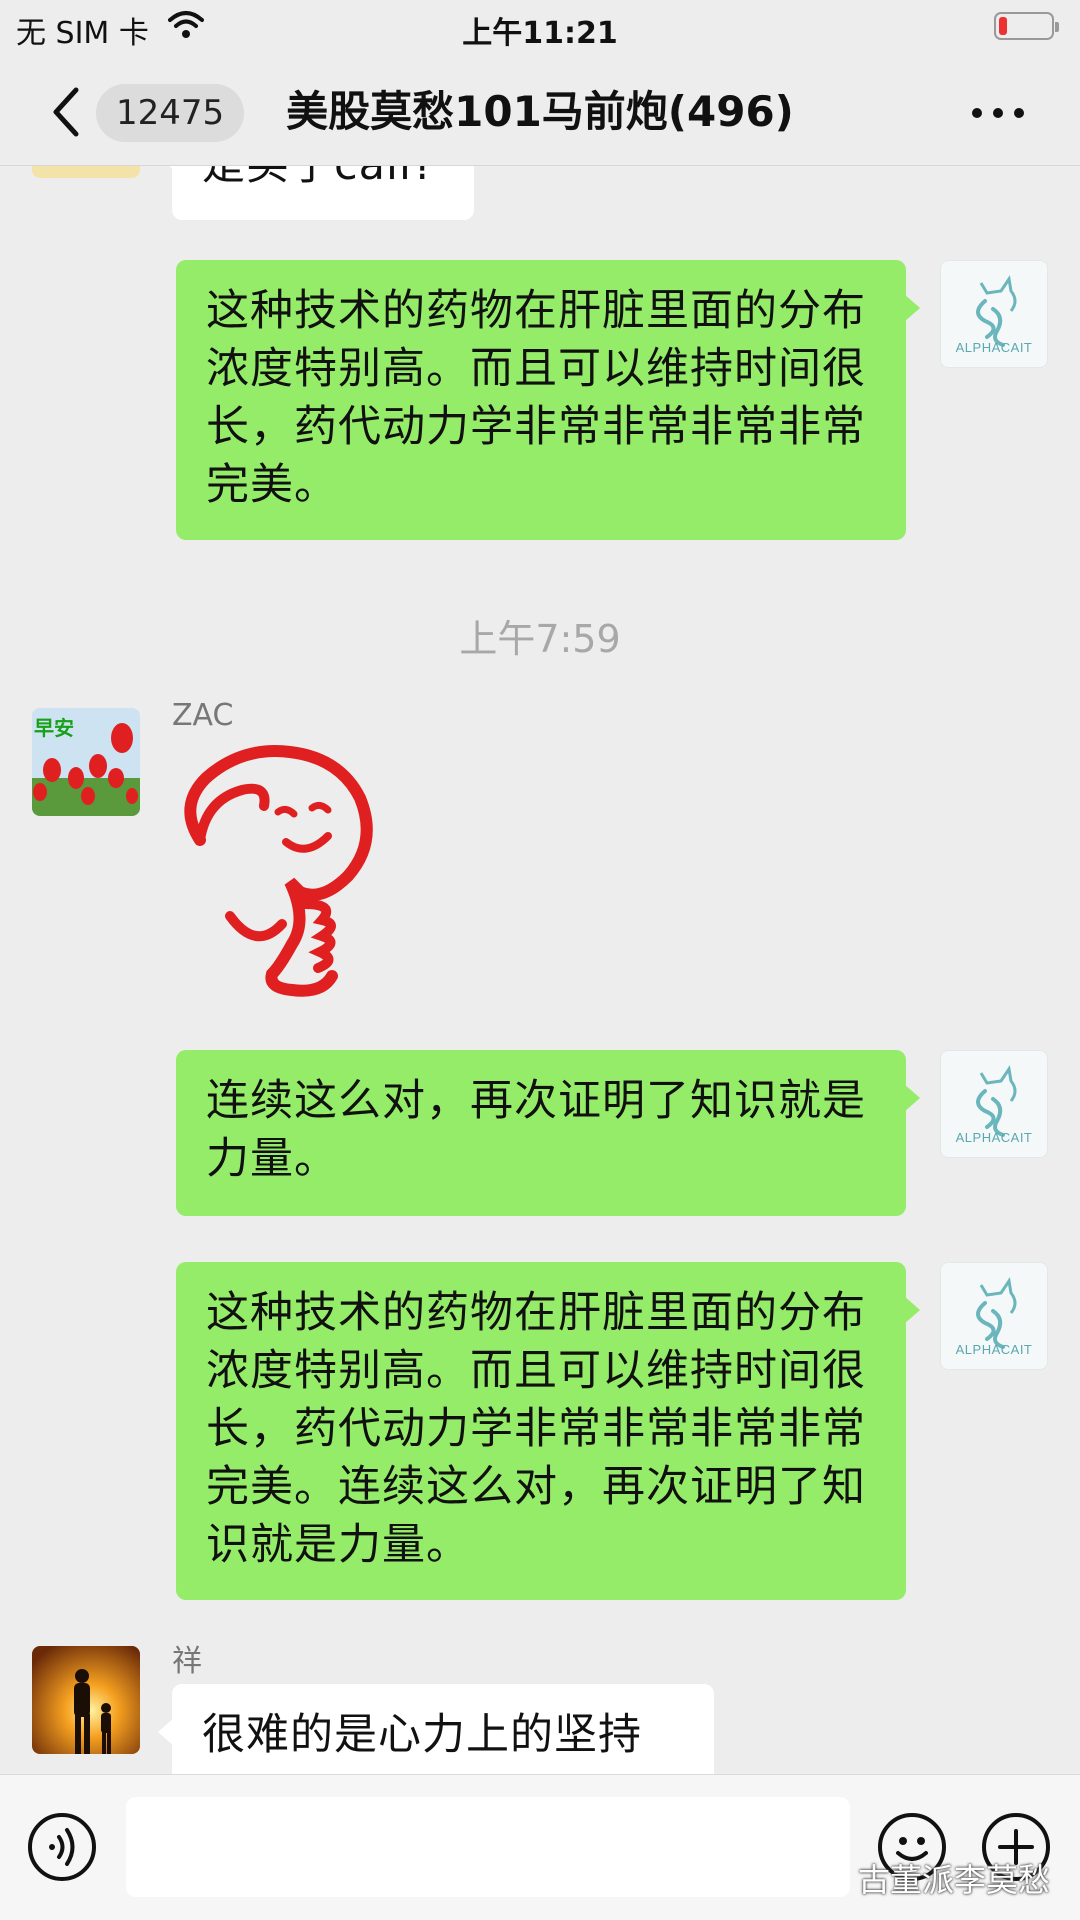  What do you see at coordinates (1026, 26) in the screenshot?
I see `battery-icon` at bounding box center [1026, 26].